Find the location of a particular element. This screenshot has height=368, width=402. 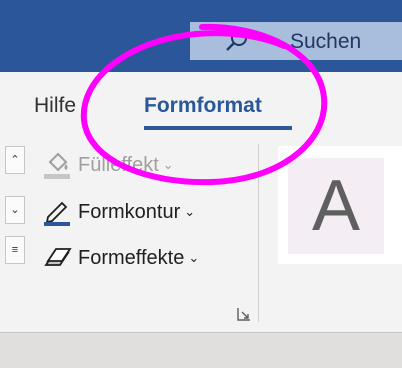

pen-icon is located at coordinates (57, 213).